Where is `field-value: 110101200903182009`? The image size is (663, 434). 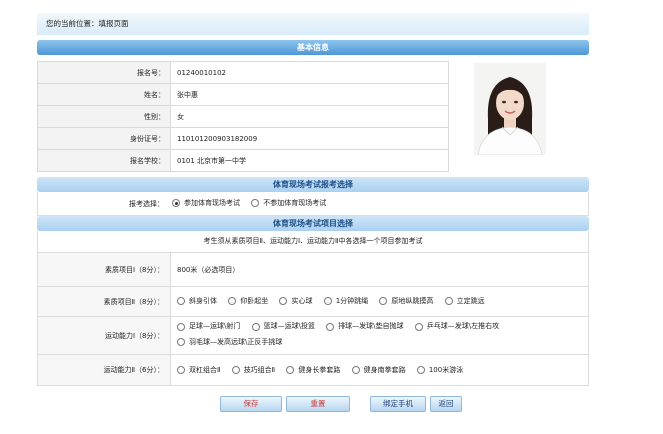 field-value: 110101200903182009 is located at coordinates (309, 138).